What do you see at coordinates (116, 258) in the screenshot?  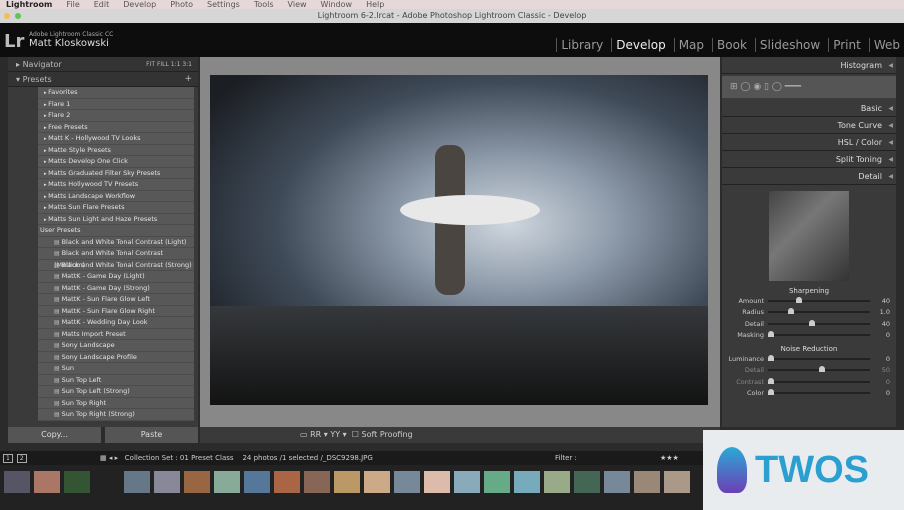 I see `preset-item: Black and White Tonal Contrast (Medium)` at bounding box center [116, 258].